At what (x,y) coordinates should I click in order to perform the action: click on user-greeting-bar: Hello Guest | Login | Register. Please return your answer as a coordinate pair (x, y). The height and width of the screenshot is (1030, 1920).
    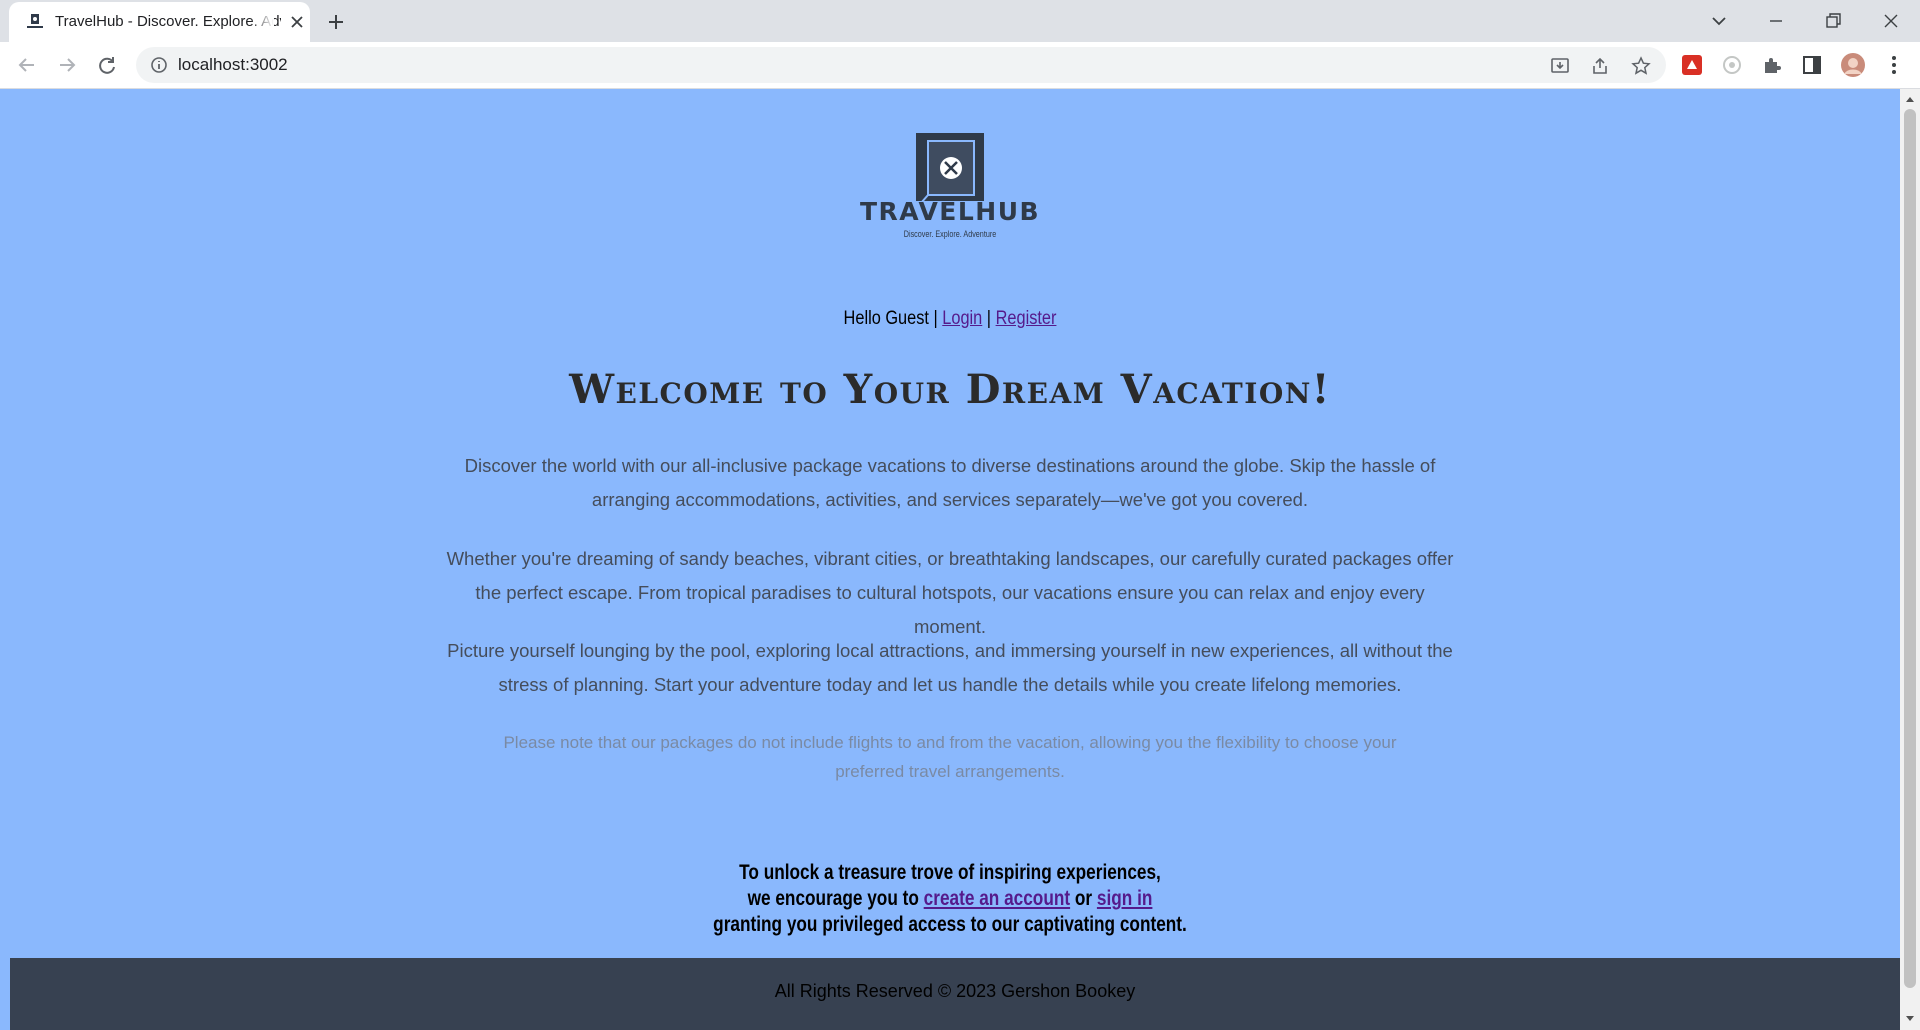
    Looking at the image, I should click on (950, 319).